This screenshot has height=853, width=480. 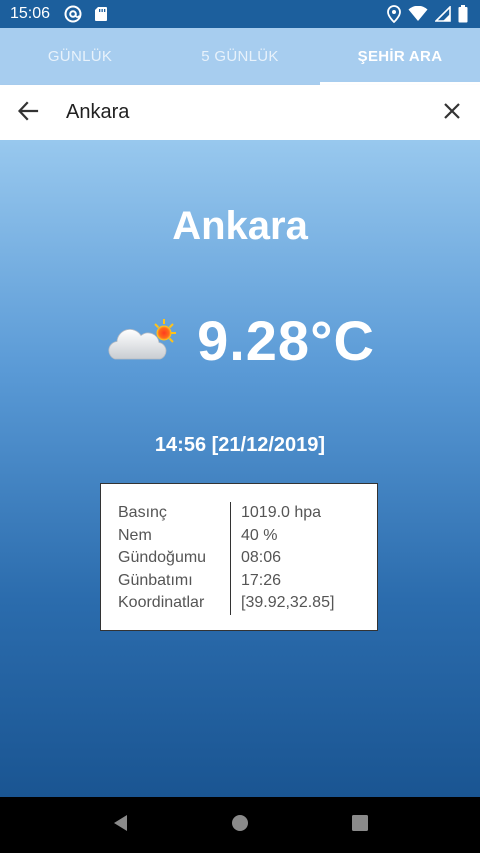 I want to click on detail-label: Basınç, so click(x=174, y=513).